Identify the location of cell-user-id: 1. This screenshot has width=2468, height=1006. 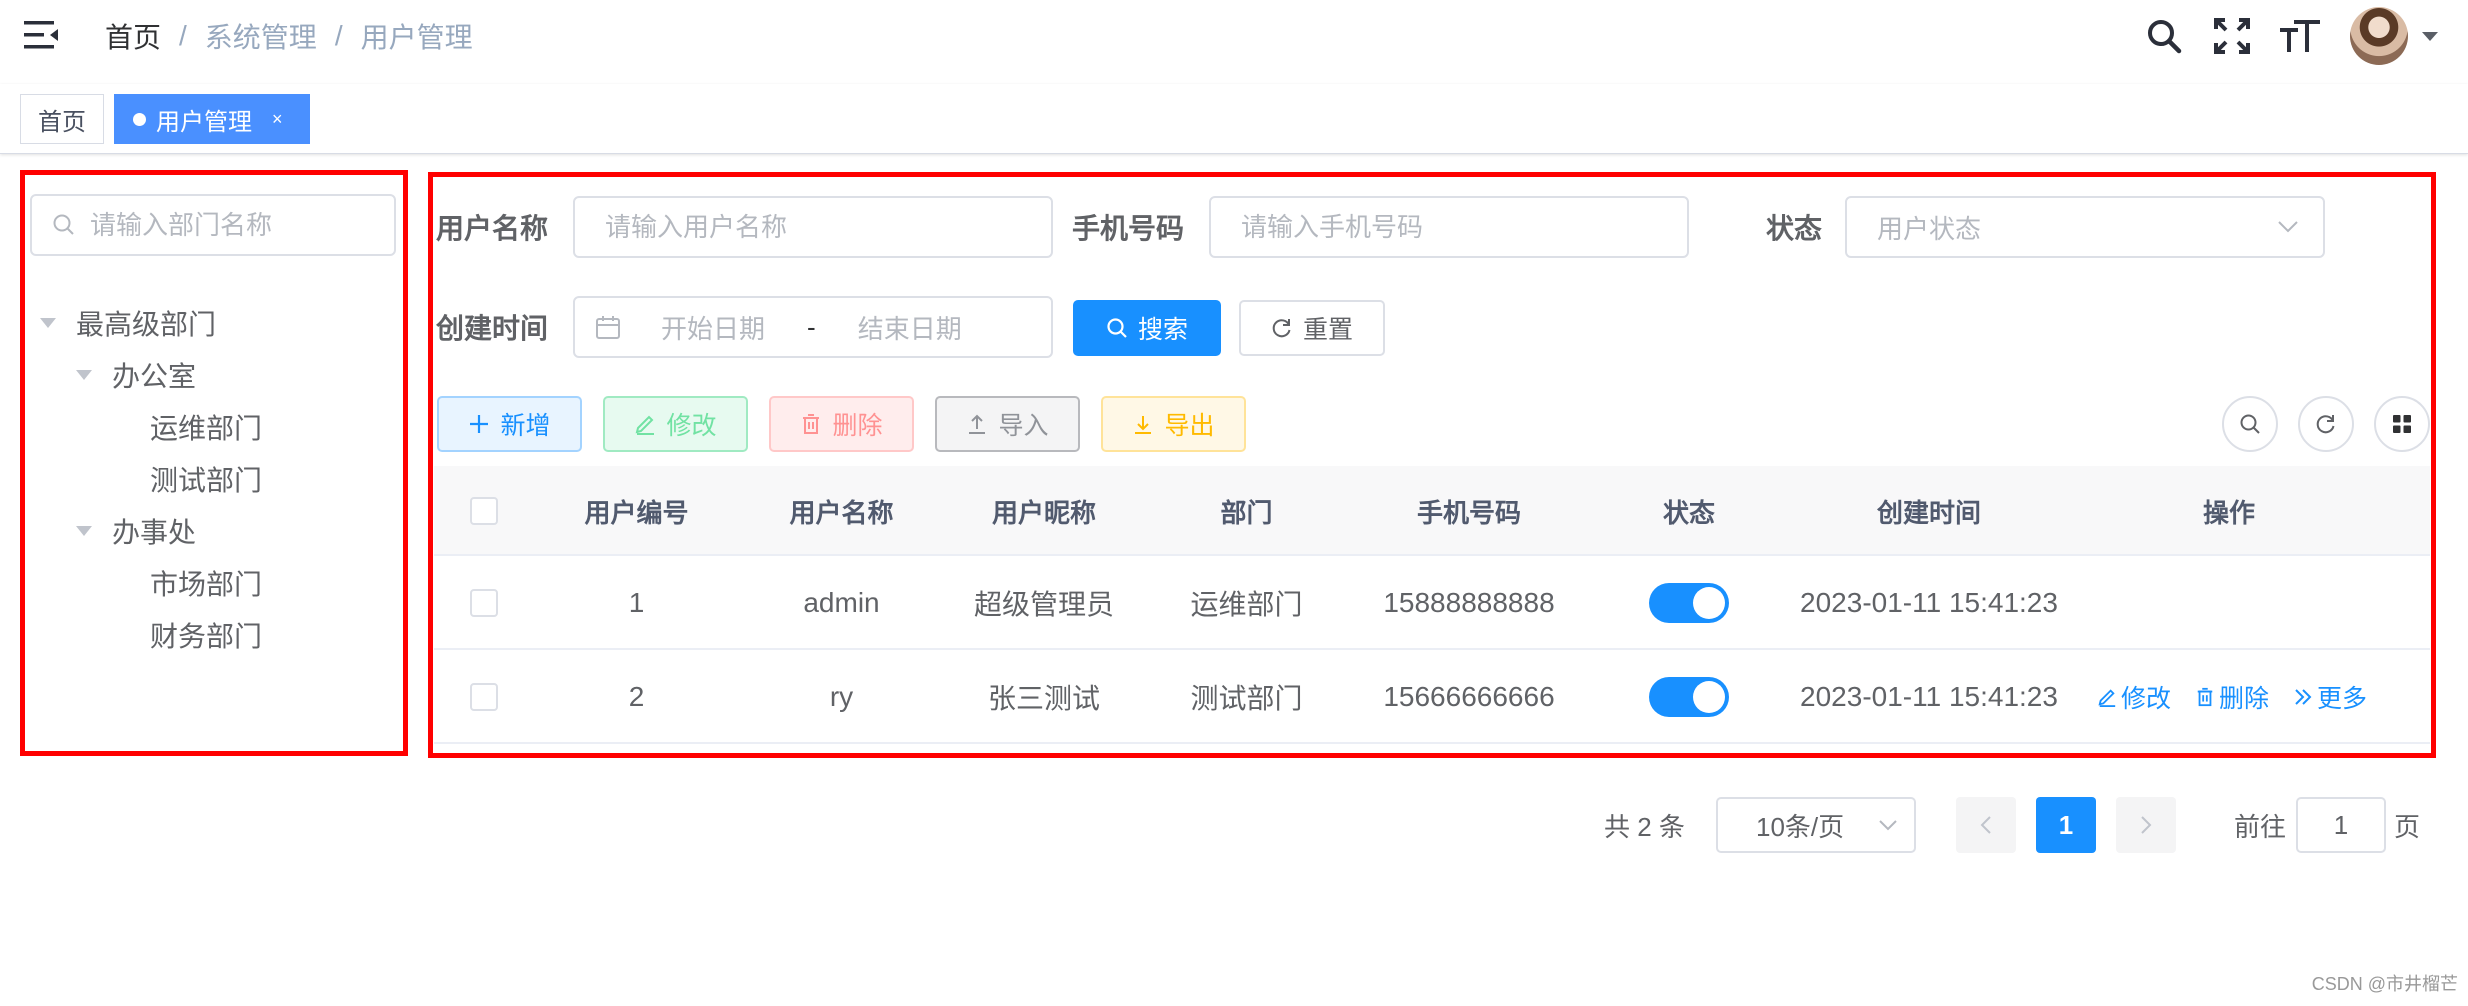
(636, 602).